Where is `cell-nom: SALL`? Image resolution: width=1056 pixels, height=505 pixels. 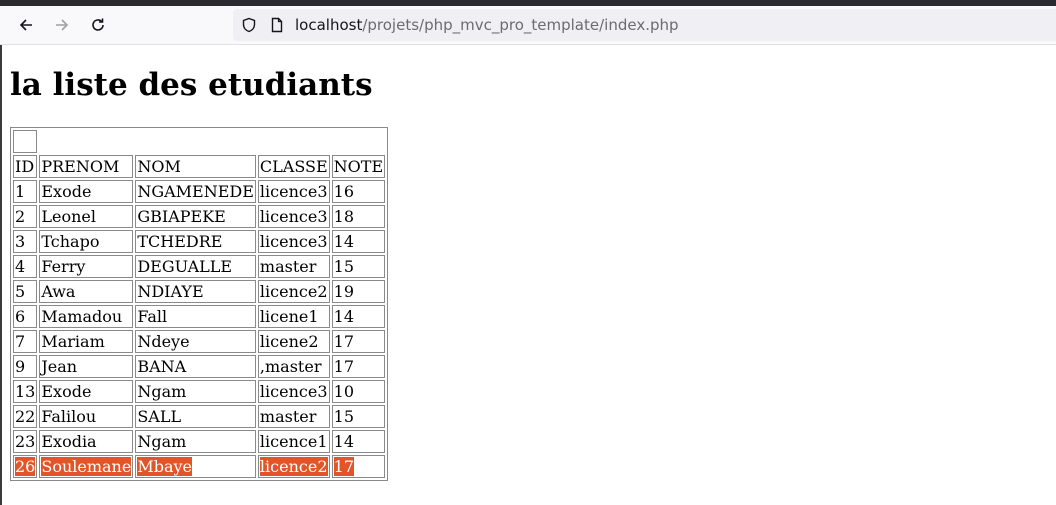 cell-nom: SALL is located at coordinates (195, 416).